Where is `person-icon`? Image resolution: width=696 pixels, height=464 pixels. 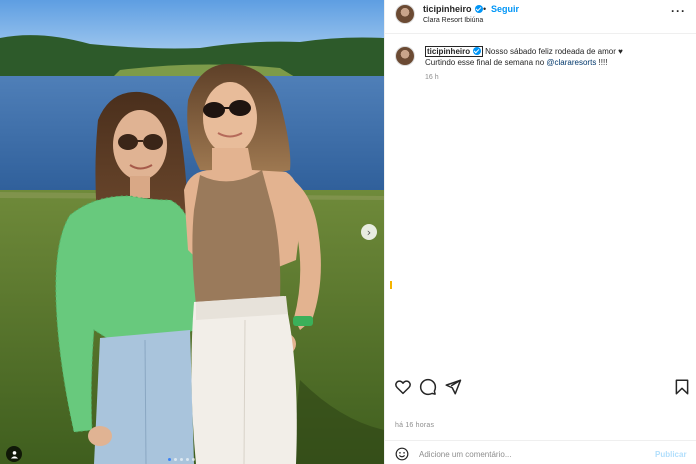
person-icon is located at coordinates (14, 454).